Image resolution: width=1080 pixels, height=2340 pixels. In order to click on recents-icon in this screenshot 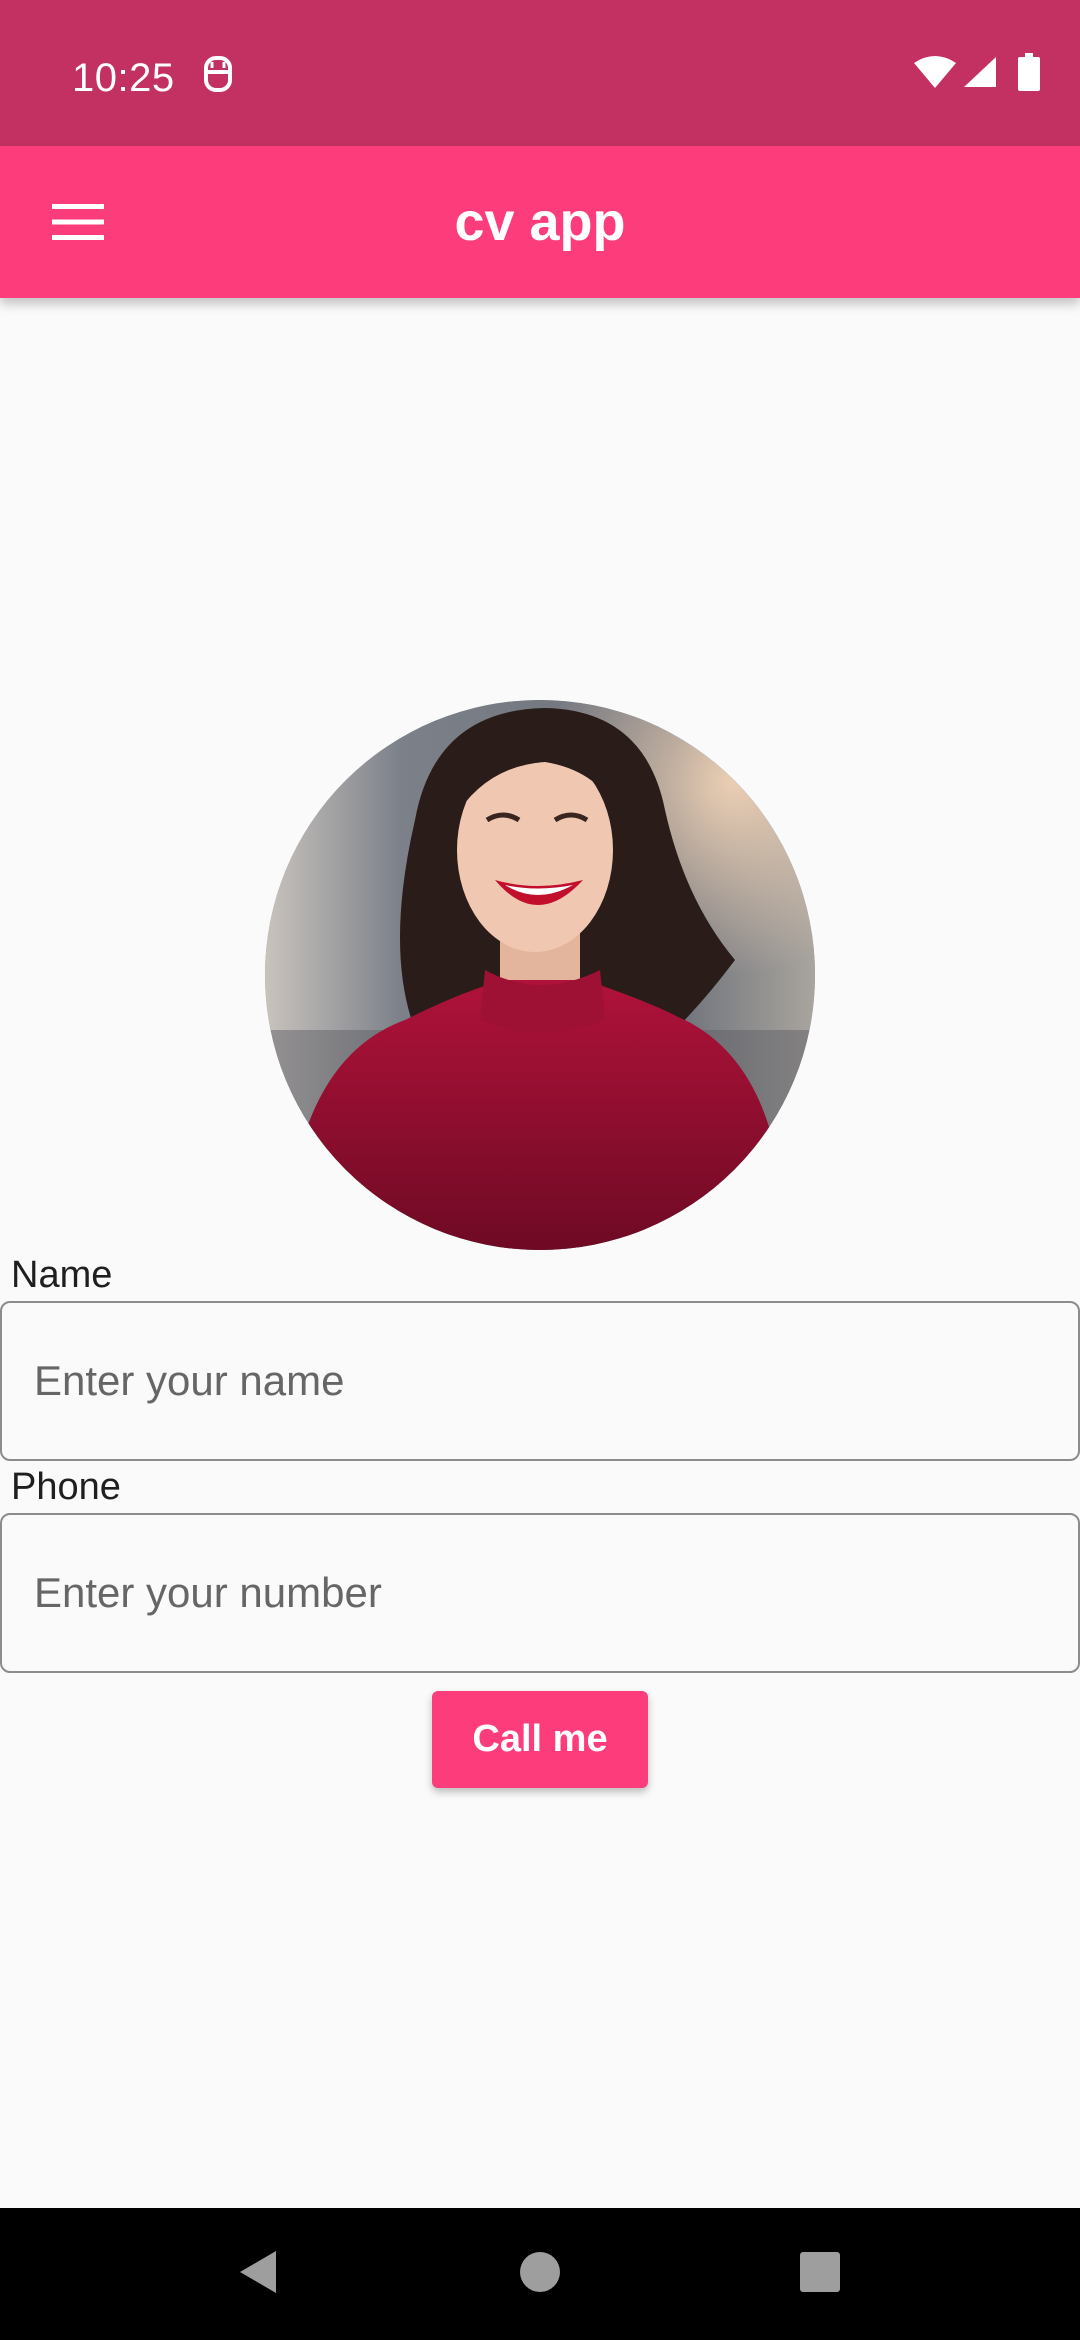, I will do `click(820, 2274)`.